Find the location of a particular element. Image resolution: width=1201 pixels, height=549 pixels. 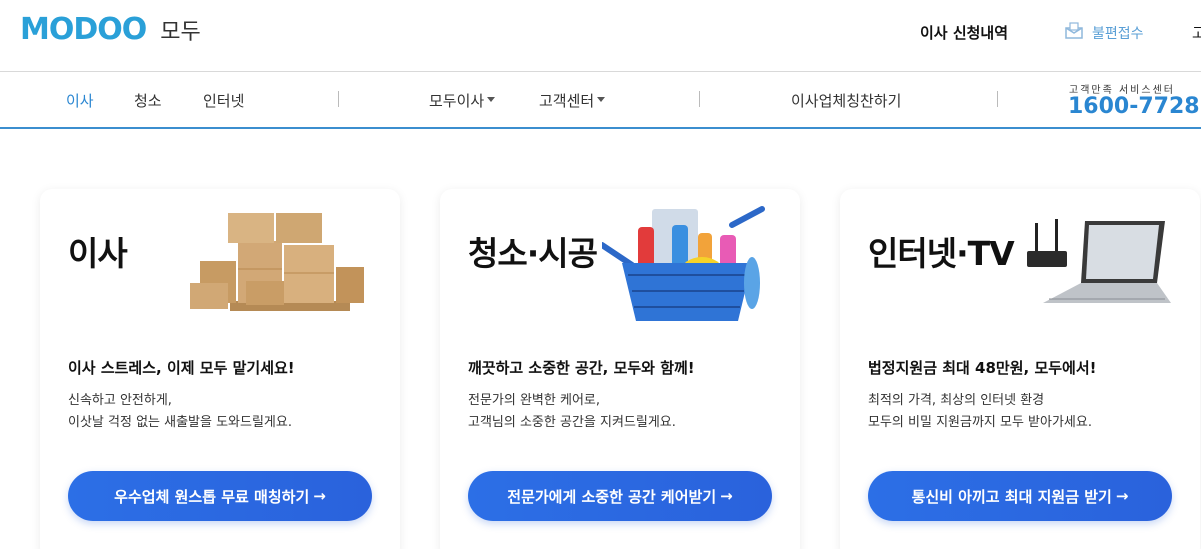

cut-off-menu-text: 고 is located at coordinates (1196, 32).